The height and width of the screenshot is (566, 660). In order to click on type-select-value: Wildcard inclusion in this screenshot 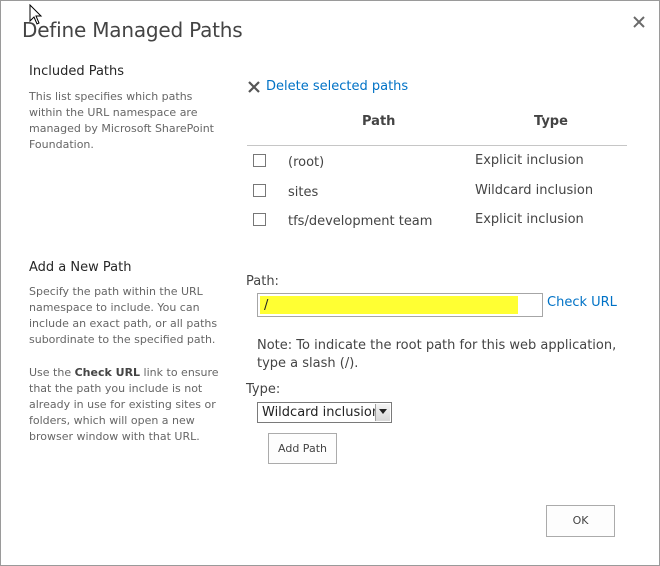, I will do `click(321, 412)`.